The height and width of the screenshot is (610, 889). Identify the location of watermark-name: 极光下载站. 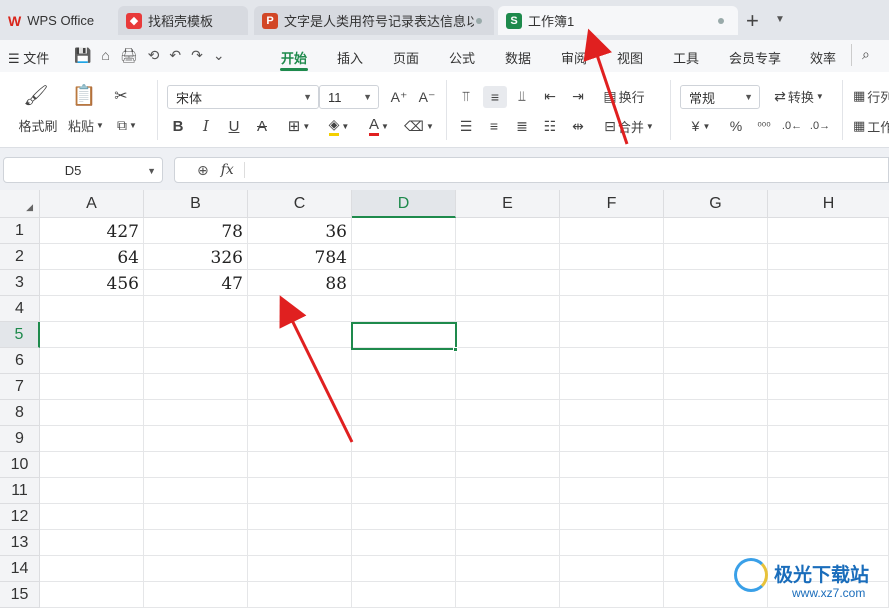
(822, 575).